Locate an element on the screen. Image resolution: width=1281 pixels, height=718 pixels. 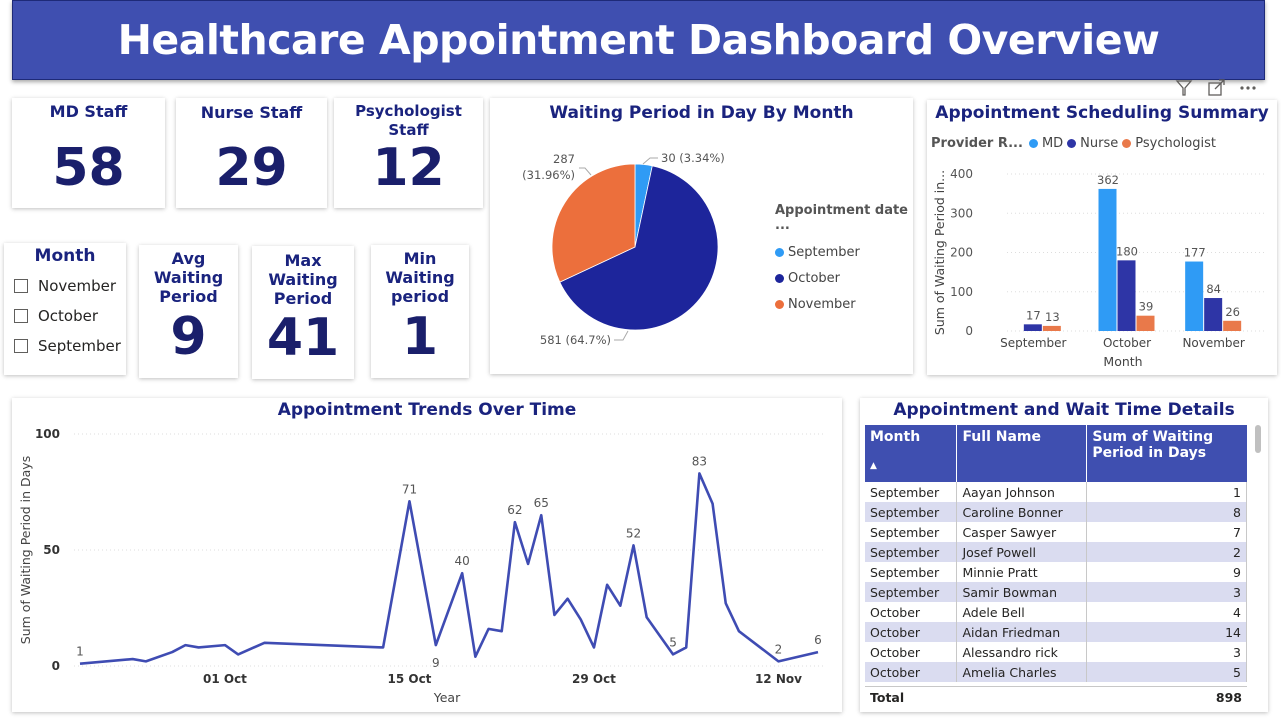
legend-marker is located at coordinates (779, 304).